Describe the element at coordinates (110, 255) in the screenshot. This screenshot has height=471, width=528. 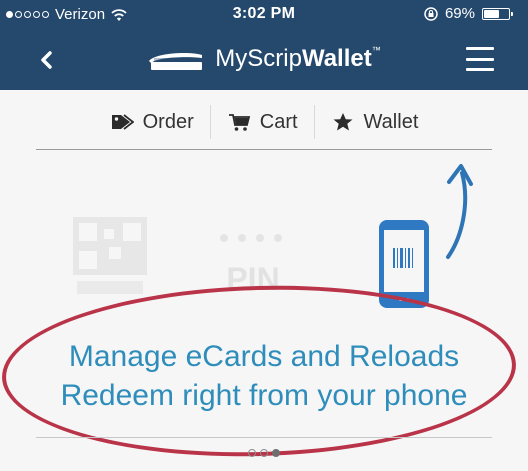
I see `qr-card-icon` at that location.